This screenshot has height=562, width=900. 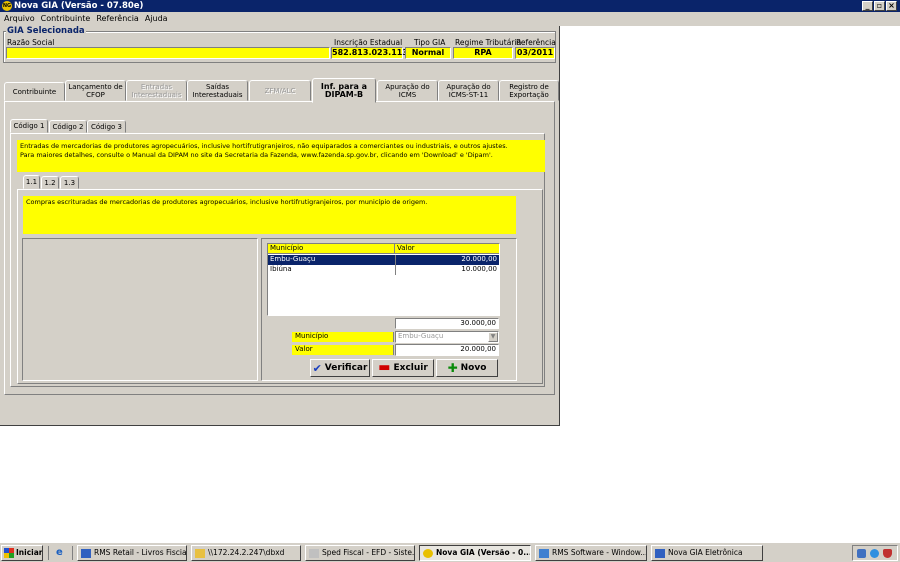 I want to click on regime-label: Regime Tributário, so click(x=488, y=42).